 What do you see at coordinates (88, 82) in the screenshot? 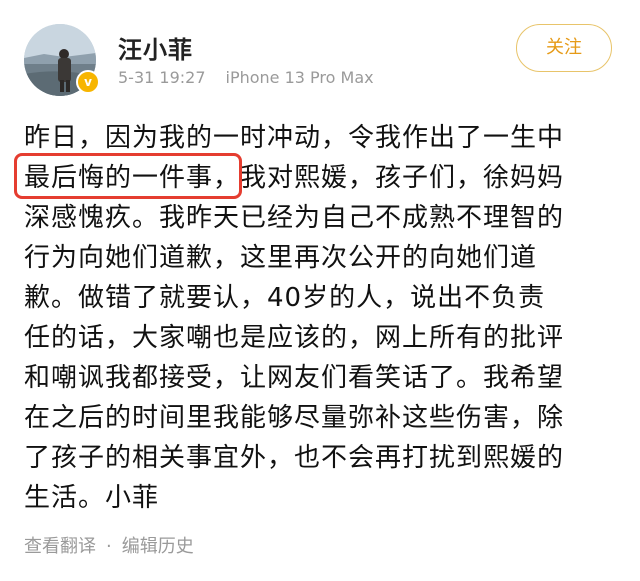
I see `verified-badge-icon: v` at bounding box center [88, 82].